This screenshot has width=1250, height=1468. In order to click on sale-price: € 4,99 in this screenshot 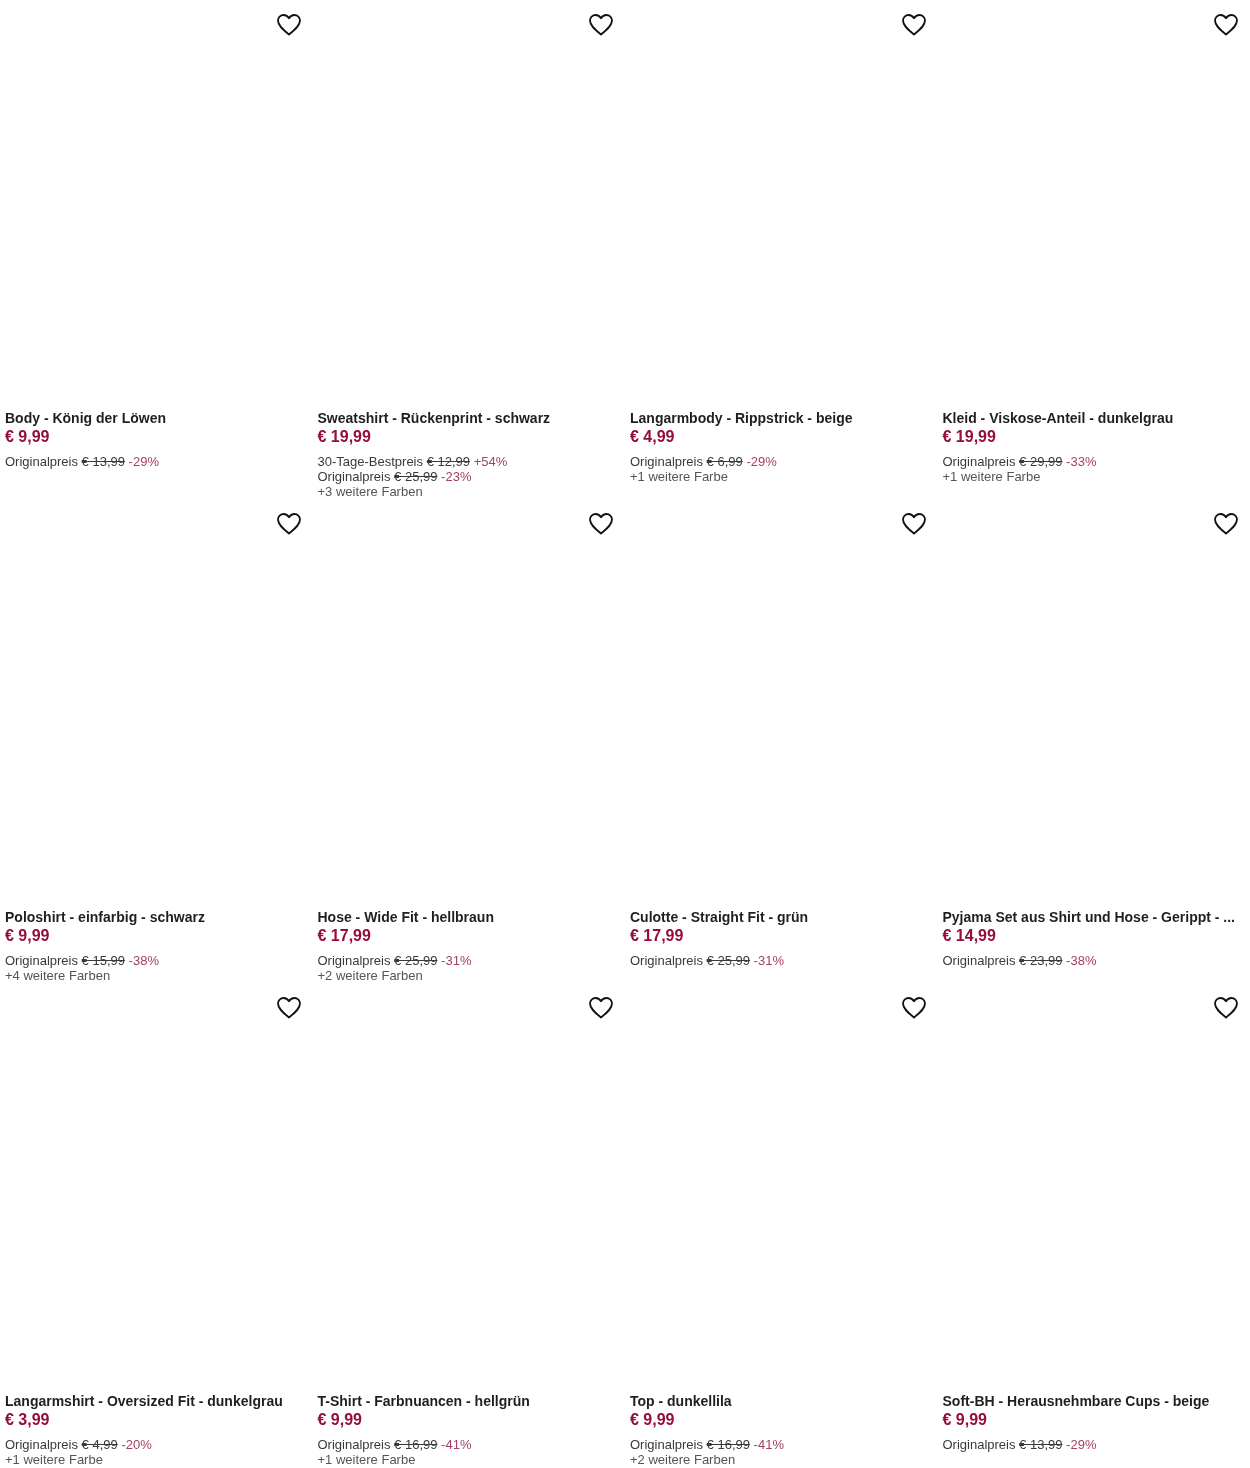, I will do `click(652, 437)`.